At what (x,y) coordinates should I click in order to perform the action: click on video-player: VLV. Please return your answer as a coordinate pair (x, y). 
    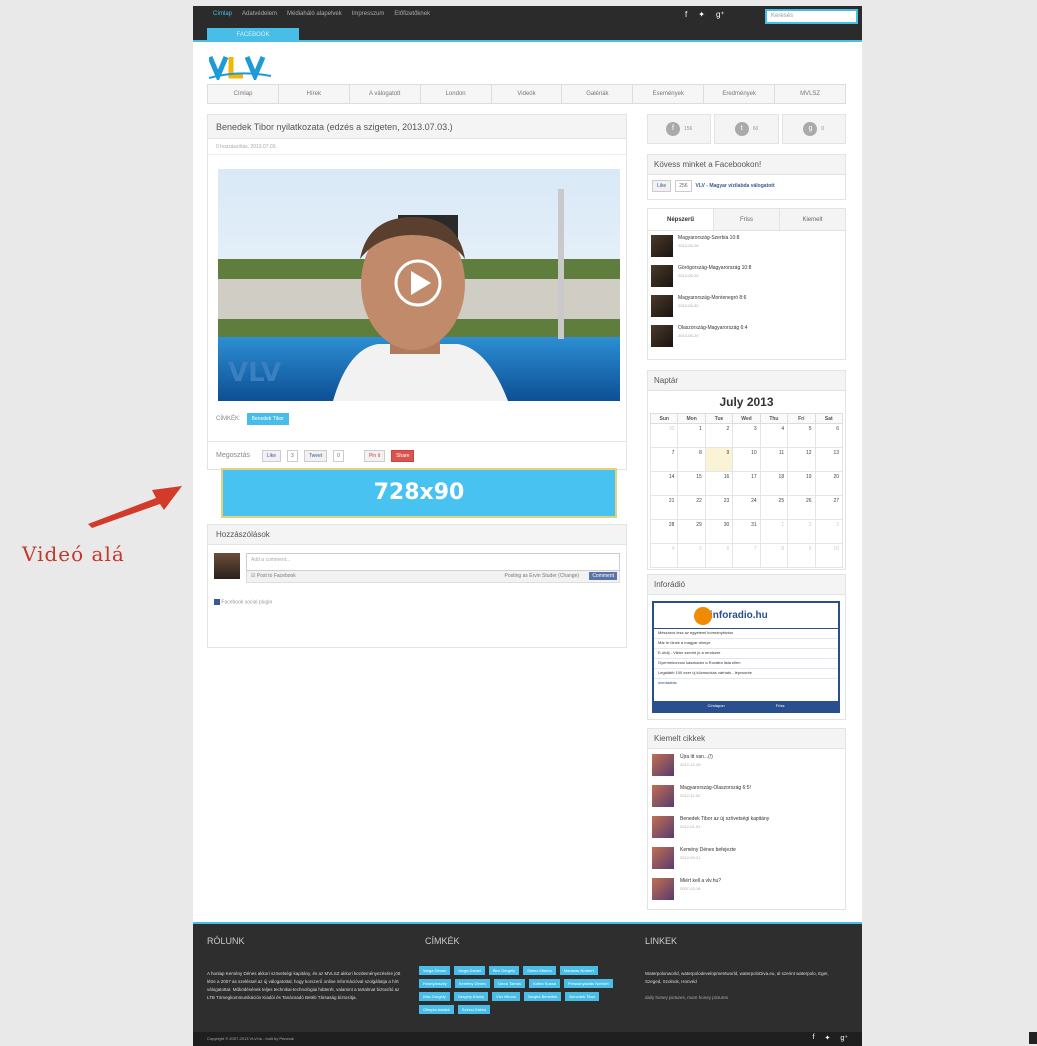
    Looking at the image, I should click on (419, 285).